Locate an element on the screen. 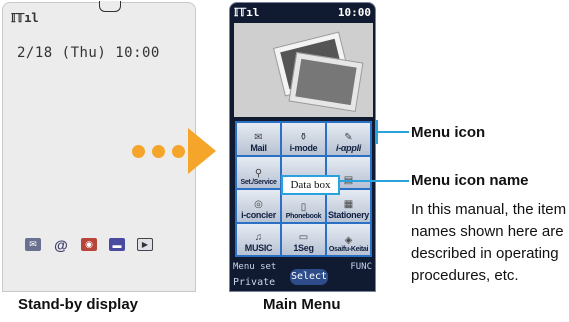 The image size is (569, 322). func-softkey: FUNC is located at coordinates (361, 267).